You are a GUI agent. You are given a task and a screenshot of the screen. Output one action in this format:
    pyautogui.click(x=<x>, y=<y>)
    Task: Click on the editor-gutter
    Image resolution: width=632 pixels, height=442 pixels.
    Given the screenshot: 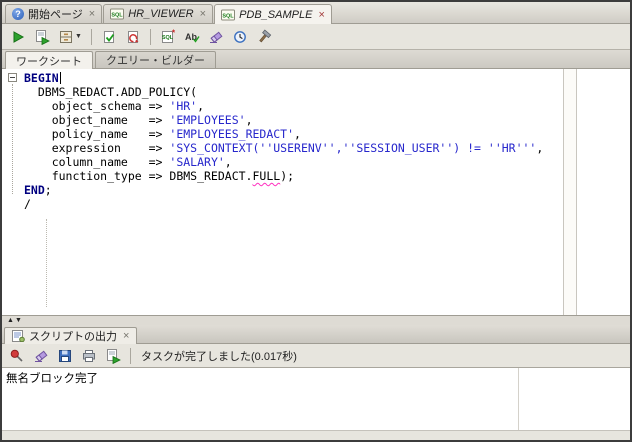 What is the action you would take?
    pyautogui.click(x=13, y=192)
    